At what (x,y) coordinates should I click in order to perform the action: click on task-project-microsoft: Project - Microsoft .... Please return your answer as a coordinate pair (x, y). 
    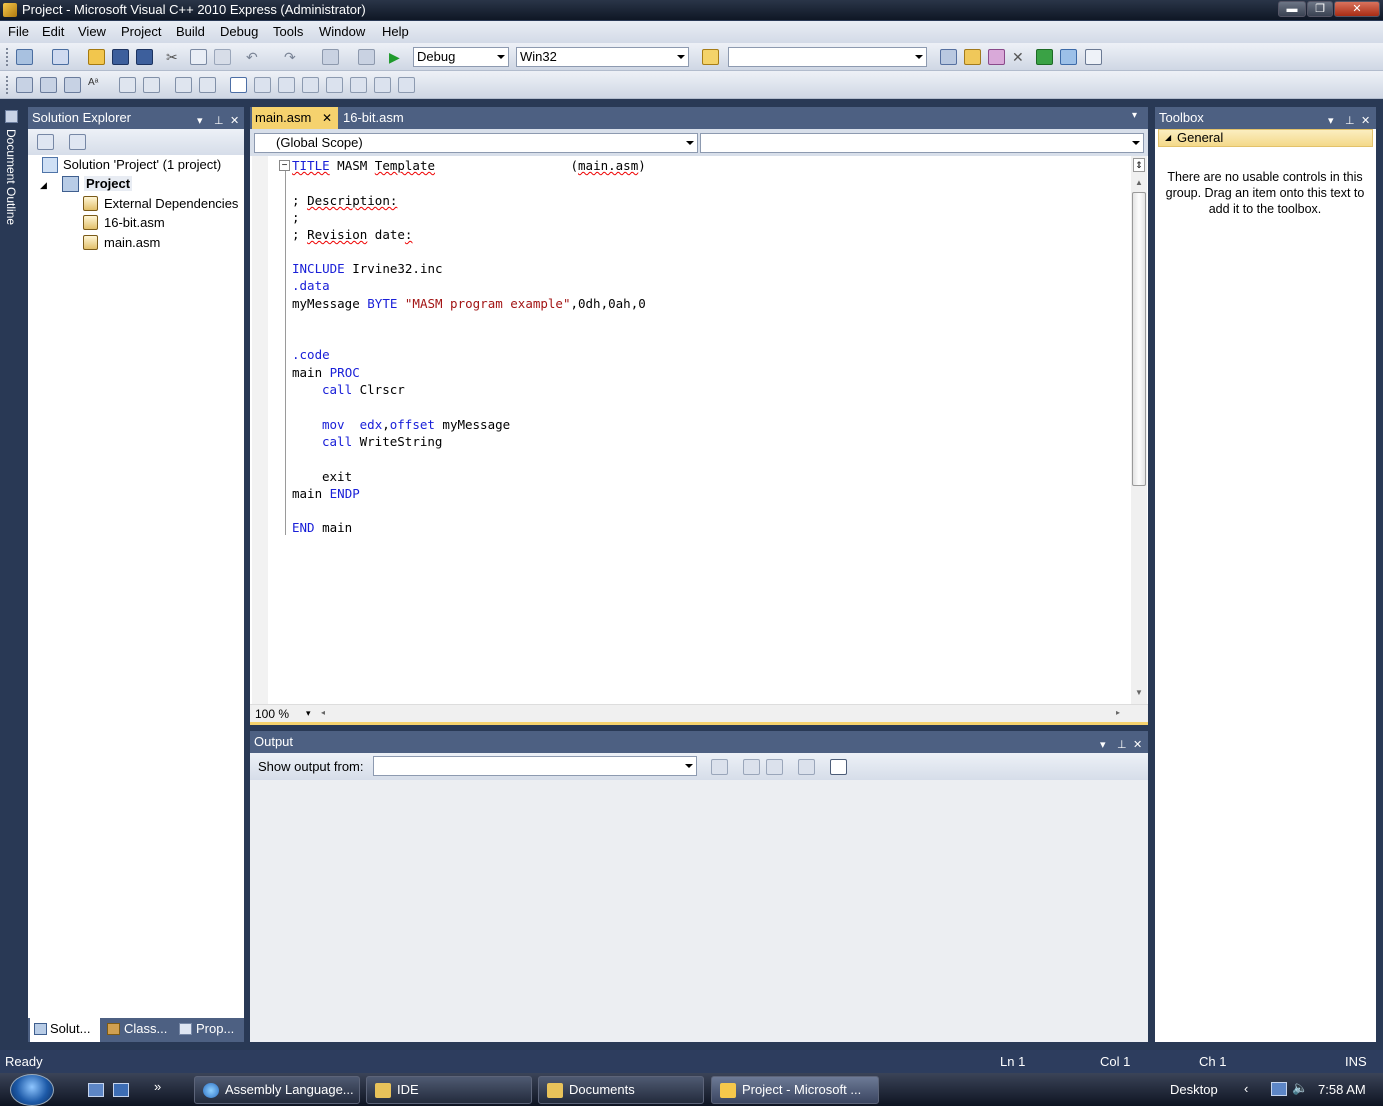
    Looking at the image, I should click on (795, 1090).